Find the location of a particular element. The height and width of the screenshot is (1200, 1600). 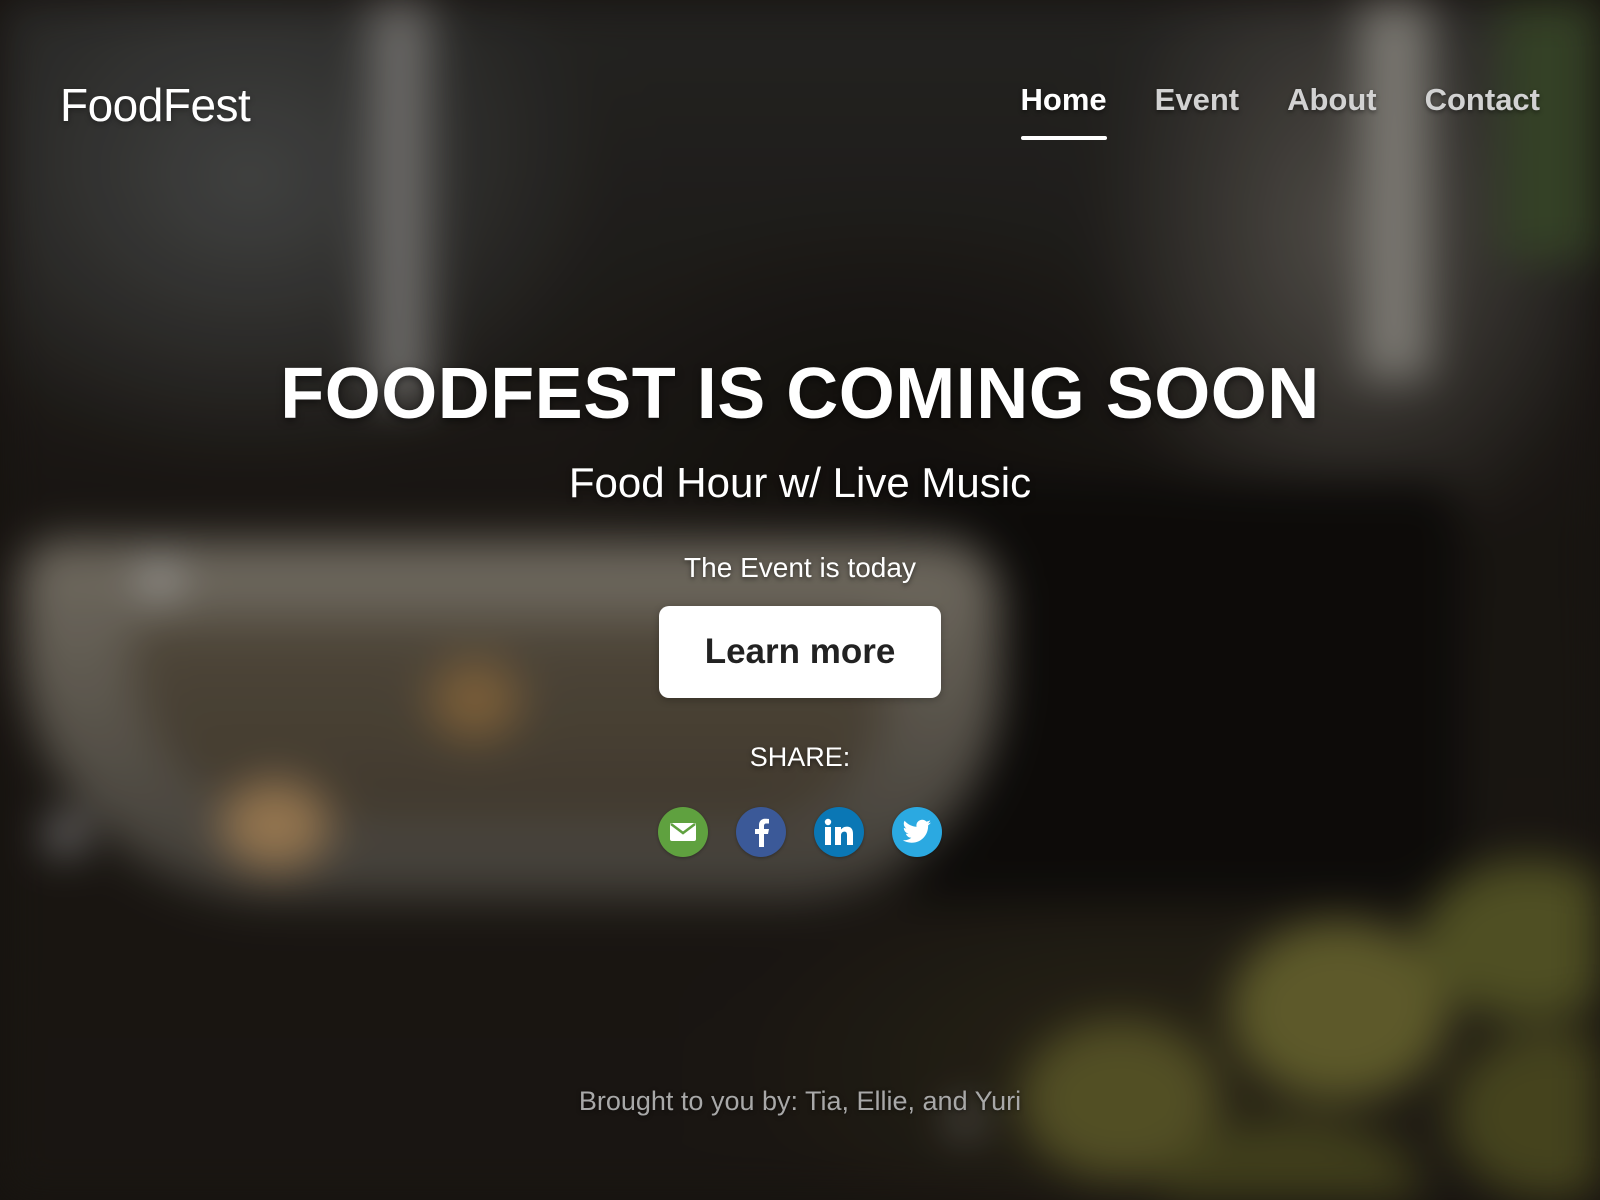

facebook-share-button is located at coordinates (761, 832).